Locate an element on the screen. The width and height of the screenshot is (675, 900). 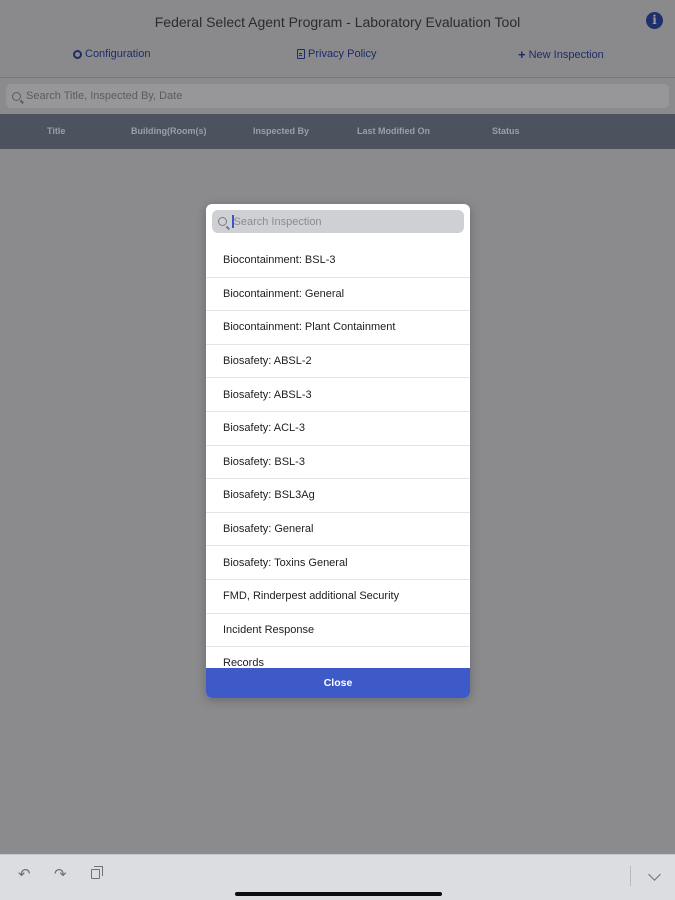
plus-icon: + is located at coordinates (522, 54).